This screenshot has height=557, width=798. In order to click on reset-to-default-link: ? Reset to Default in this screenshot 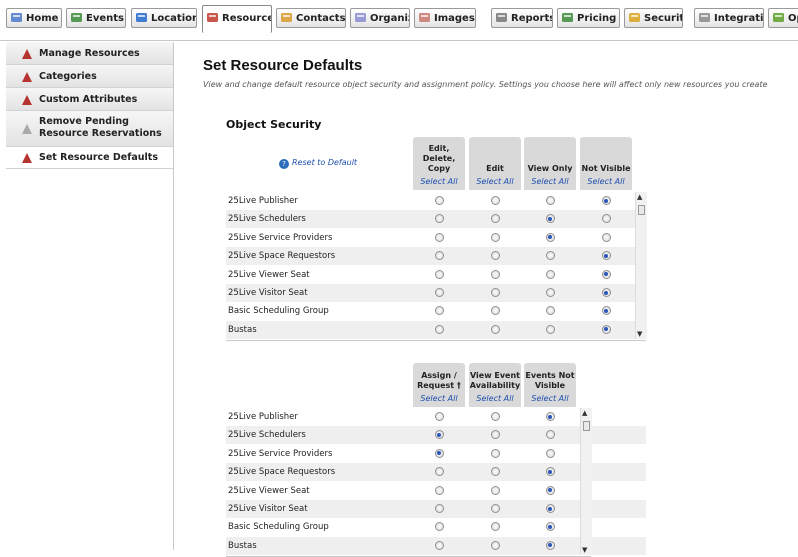, I will do `click(318, 163)`.